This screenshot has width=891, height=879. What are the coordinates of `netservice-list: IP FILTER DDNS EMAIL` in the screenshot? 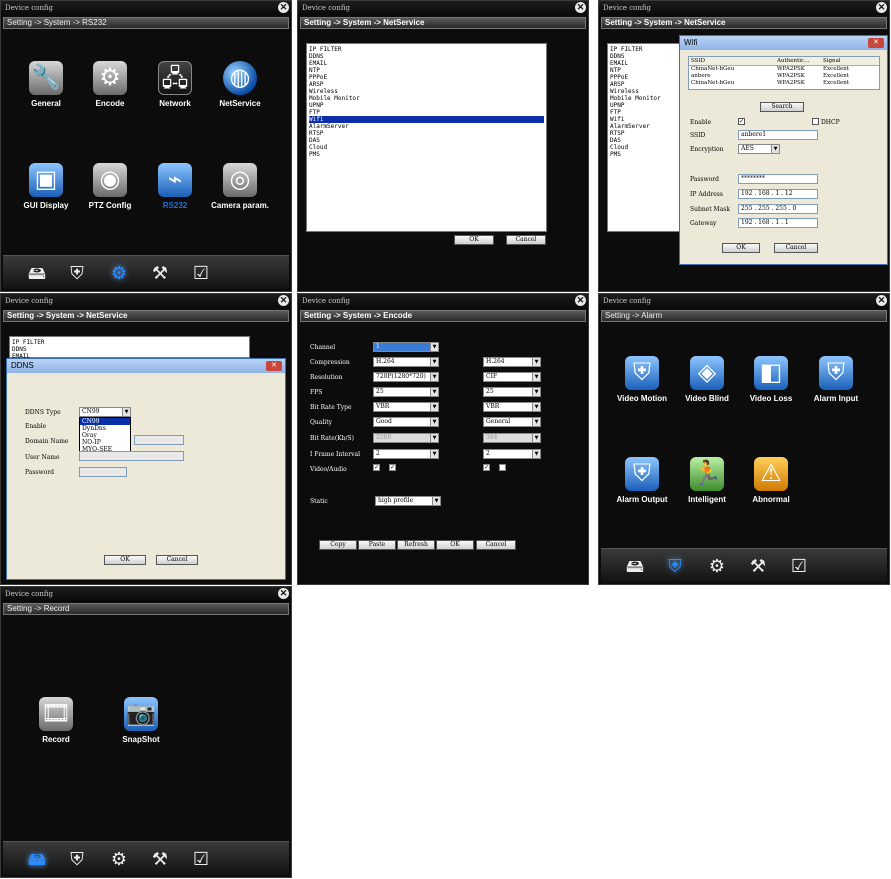 It's located at (129, 348).